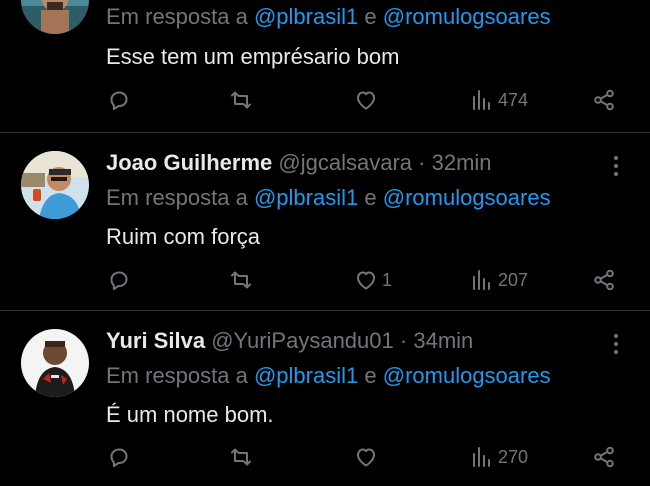 This screenshot has width=650, height=486. I want to click on views-count: 270, so click(513, 456).